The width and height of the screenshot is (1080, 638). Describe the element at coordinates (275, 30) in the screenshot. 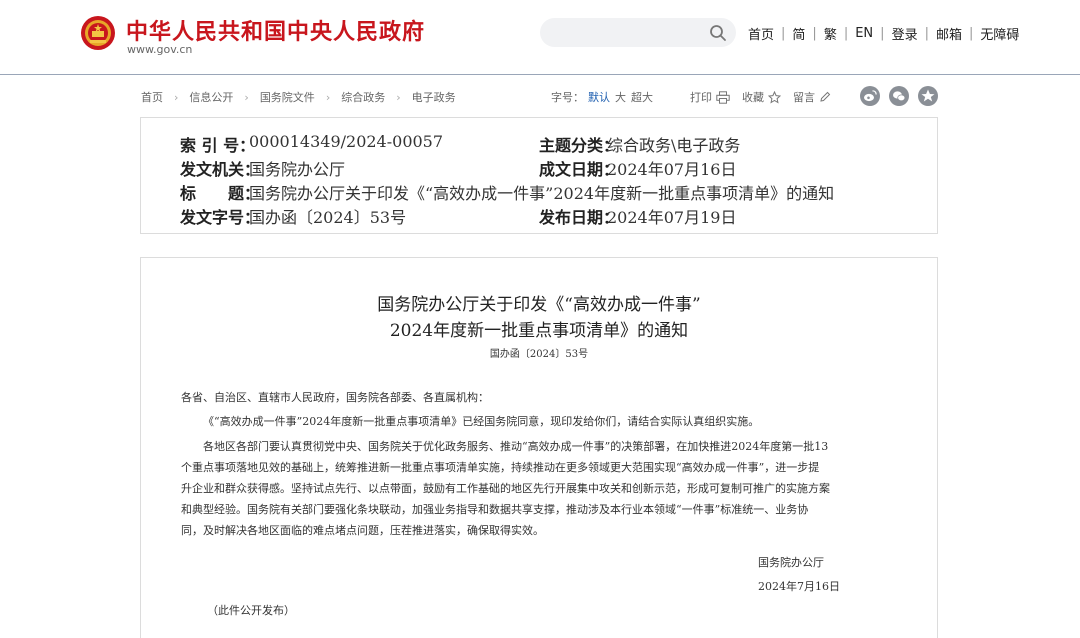

I see `site-name: 中华人民共和国中央人民政府` at that location.